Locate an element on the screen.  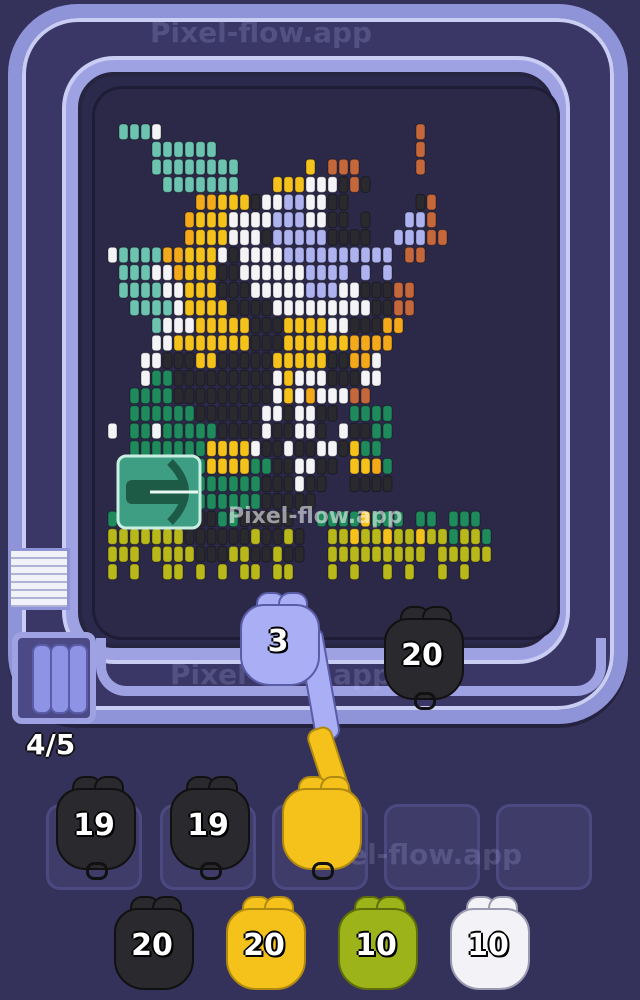
active-shooter: 3 is located at coordinates (276, 638).